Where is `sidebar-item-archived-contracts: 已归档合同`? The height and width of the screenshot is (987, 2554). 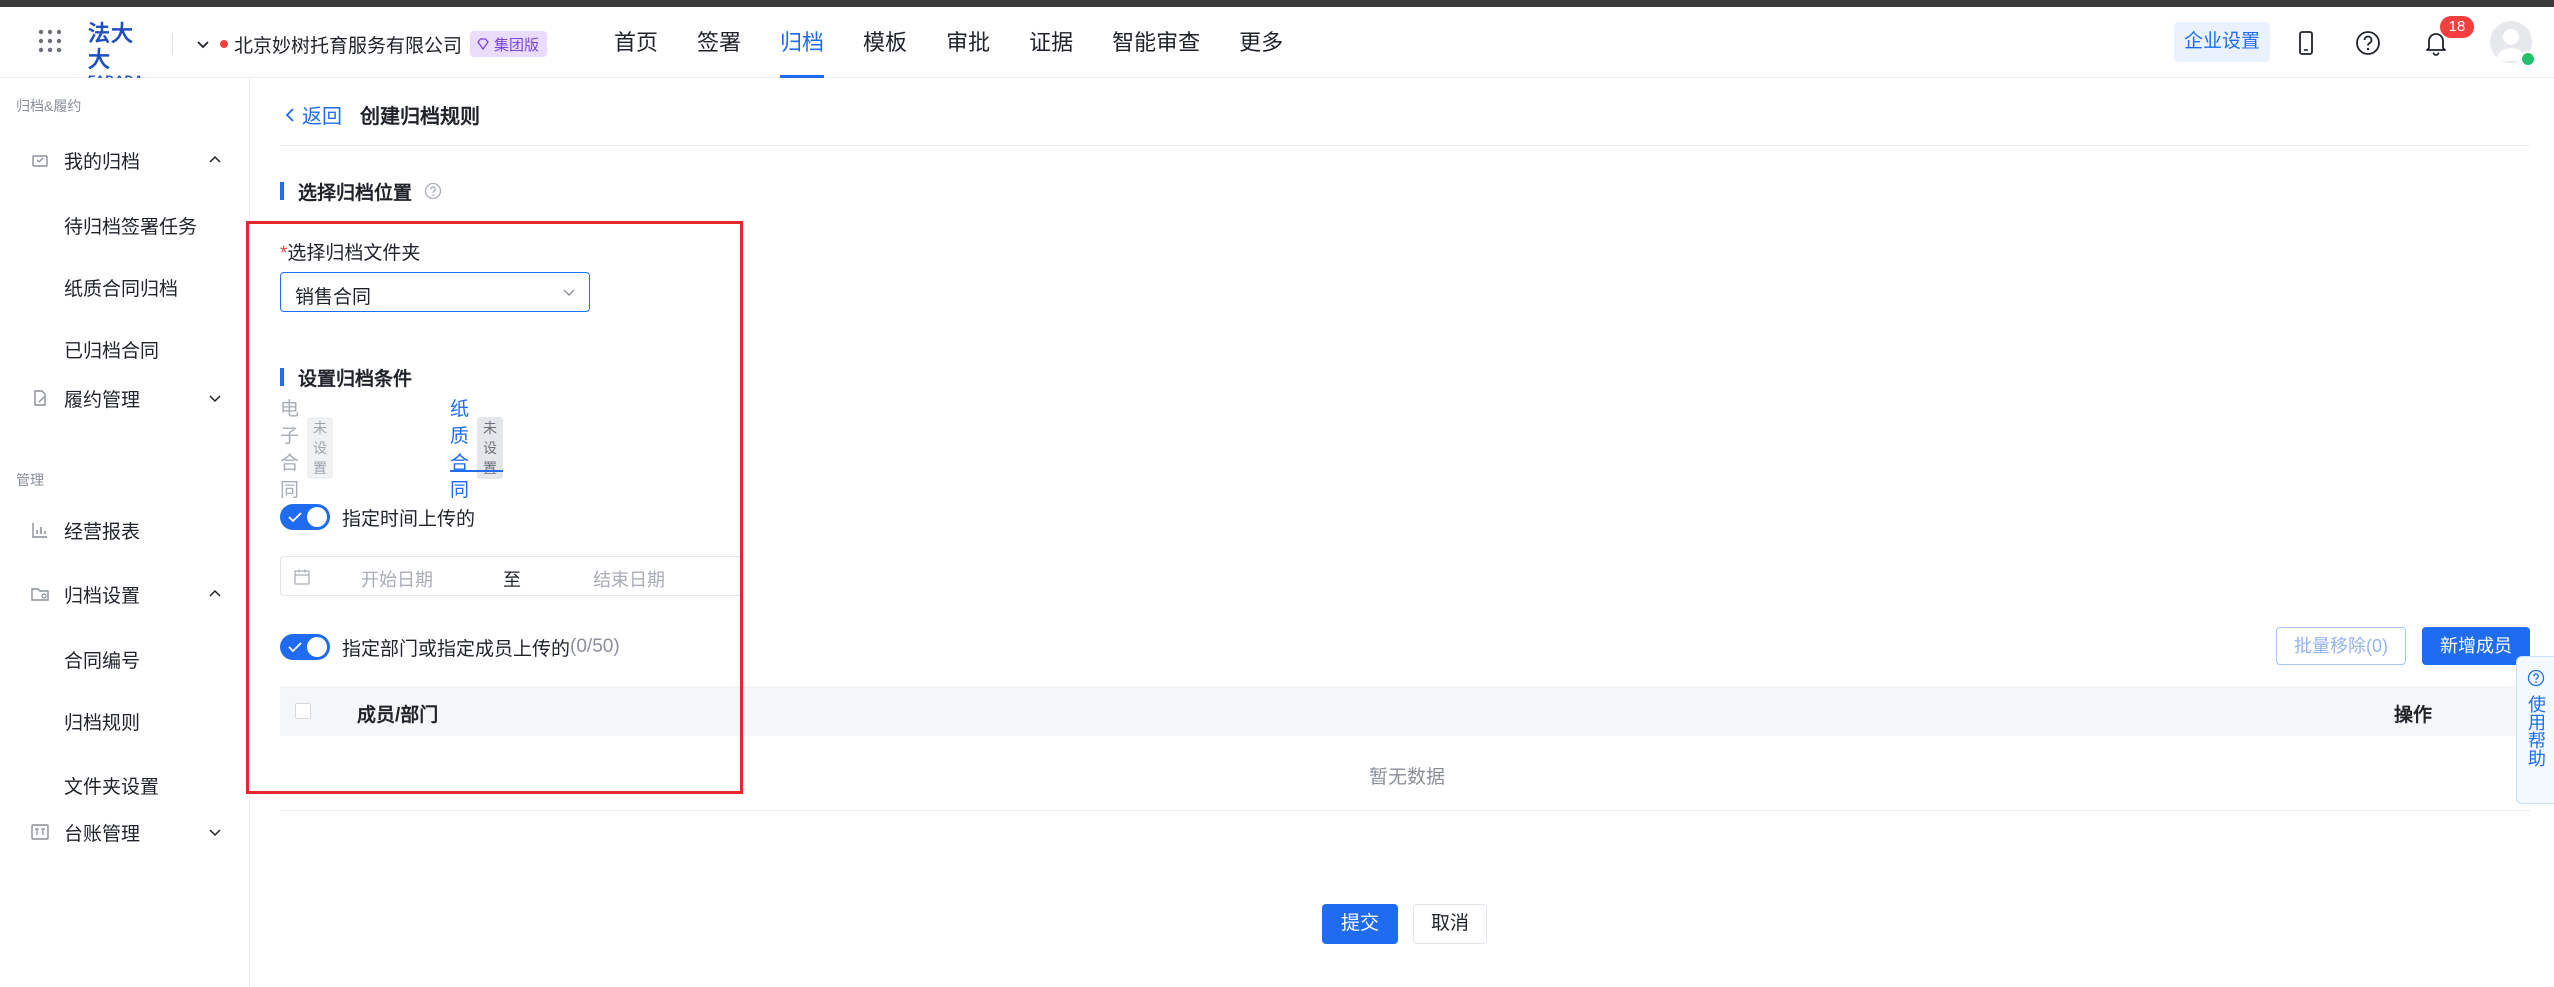
sidebar-item-archived-contracts: 已归档合同 is located at coordinates (111, 349).